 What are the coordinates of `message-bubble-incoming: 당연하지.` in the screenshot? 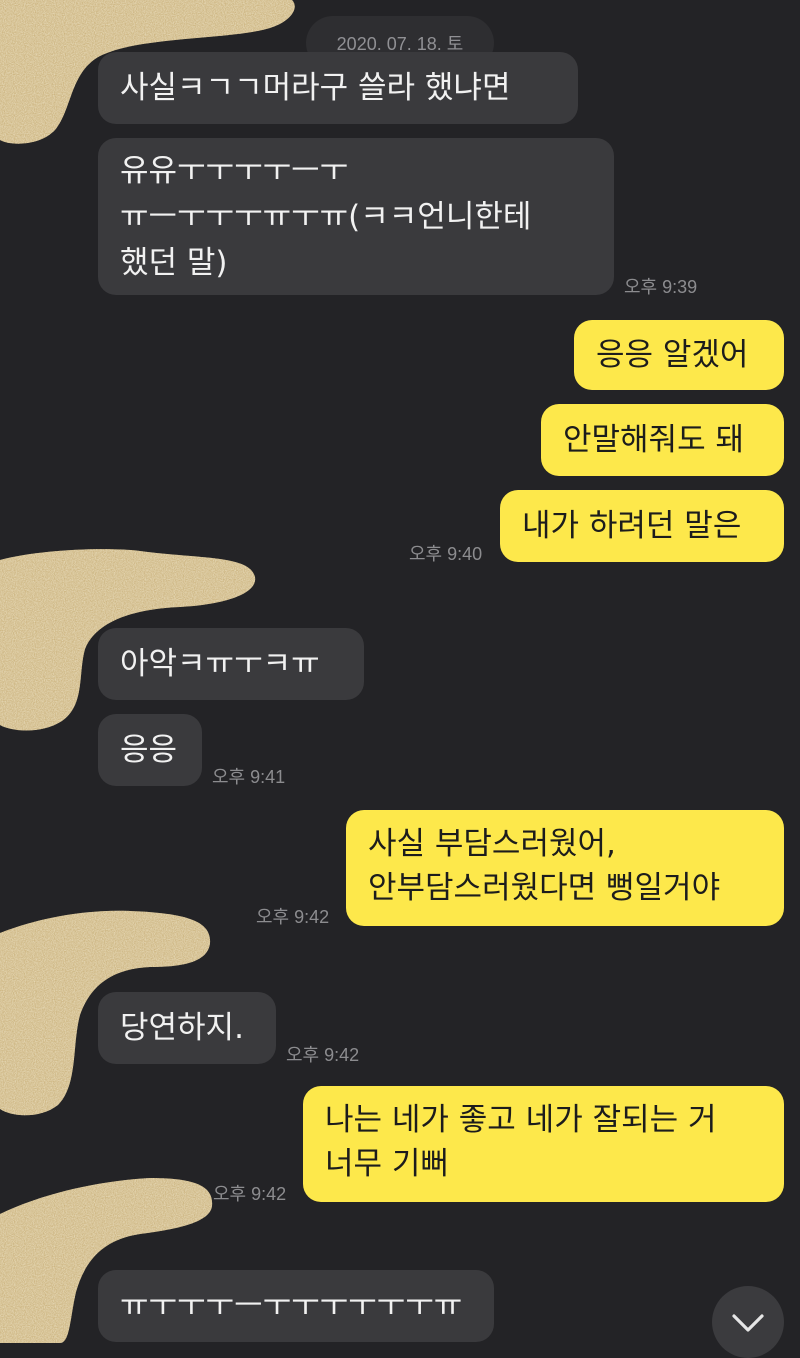 It's located at (187, 1028).